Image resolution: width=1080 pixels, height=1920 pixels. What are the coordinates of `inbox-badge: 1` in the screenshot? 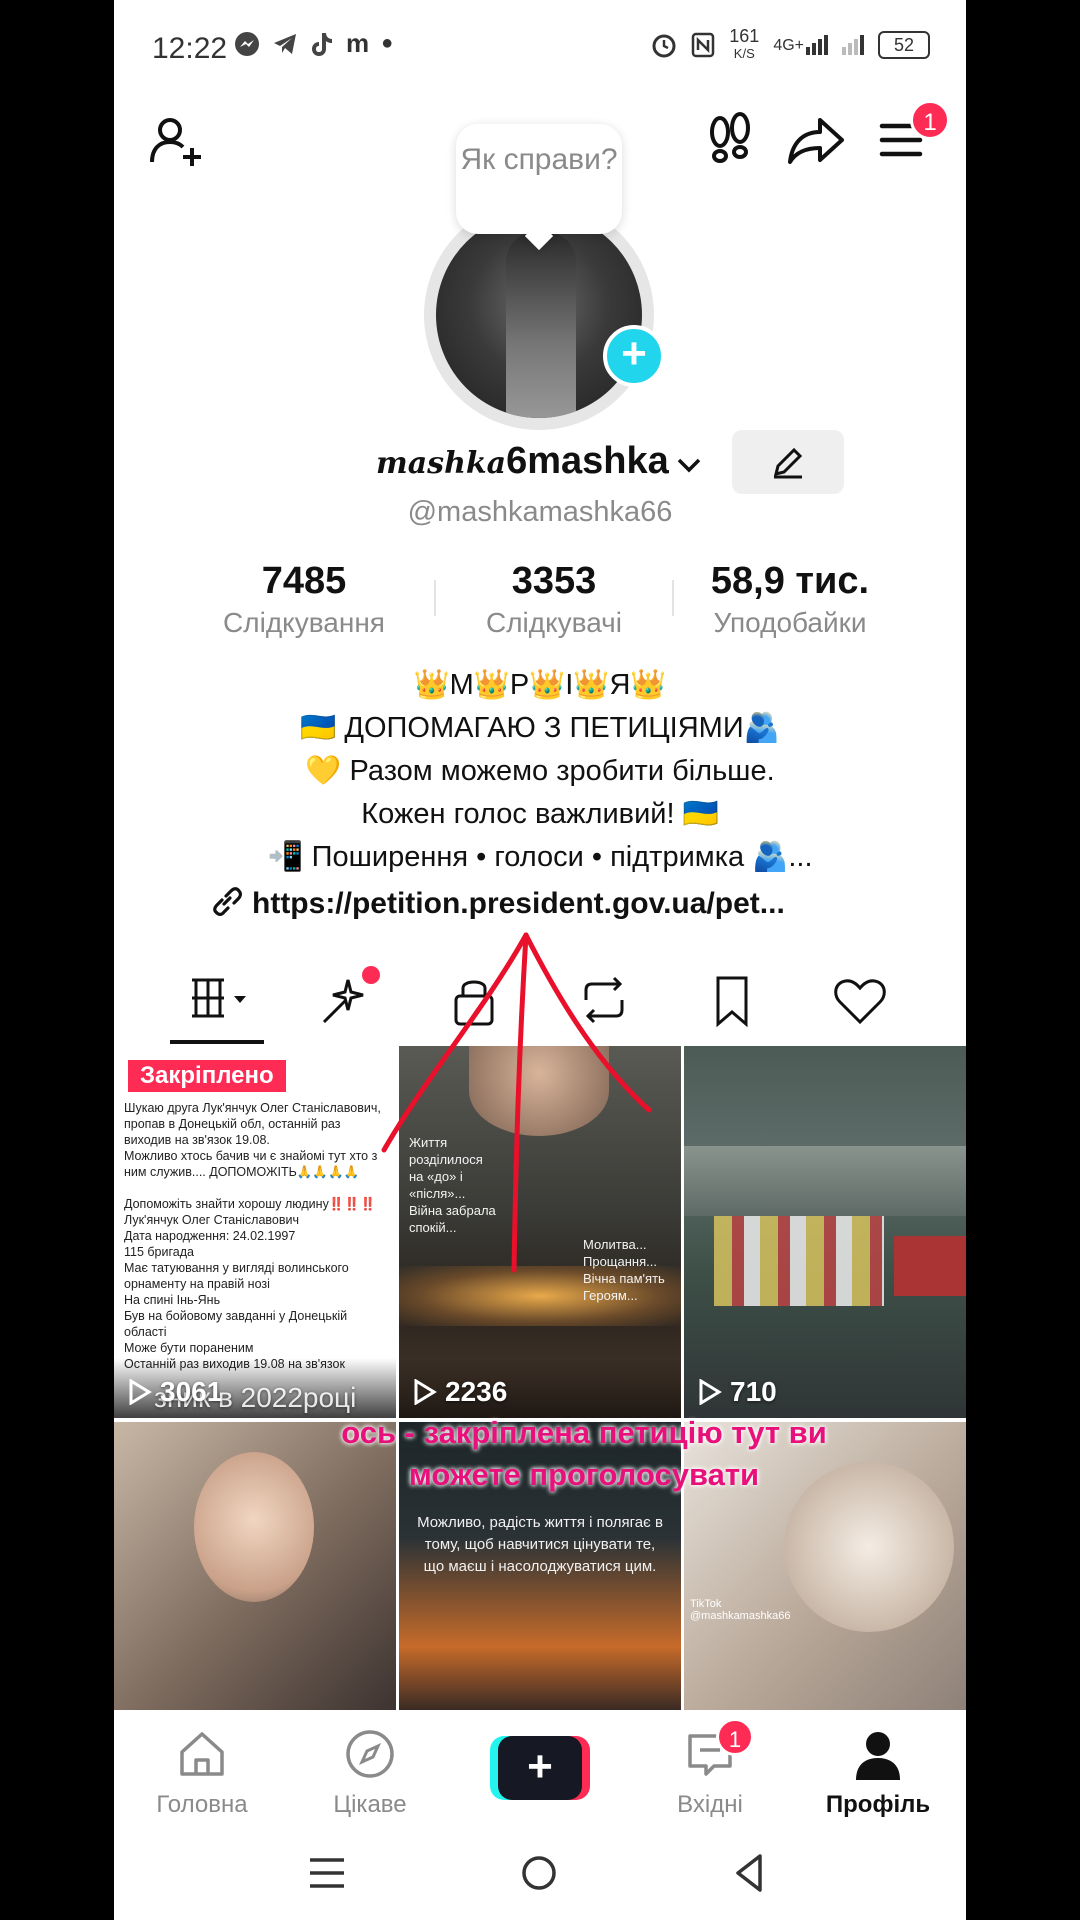 It's located at (735, 1737).